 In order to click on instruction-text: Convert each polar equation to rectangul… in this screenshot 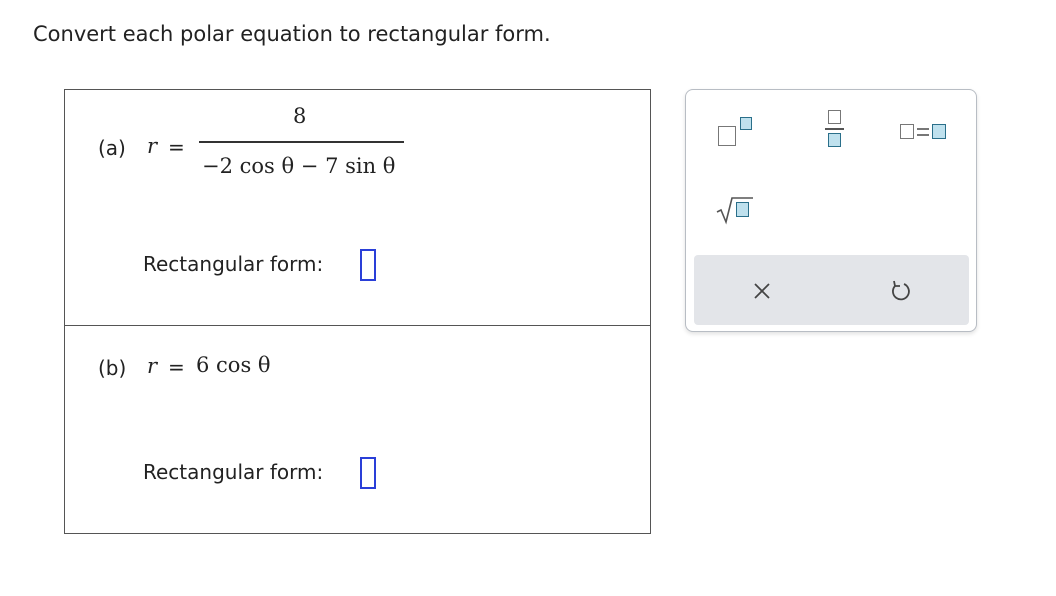, I will do `click(292, 34)`.